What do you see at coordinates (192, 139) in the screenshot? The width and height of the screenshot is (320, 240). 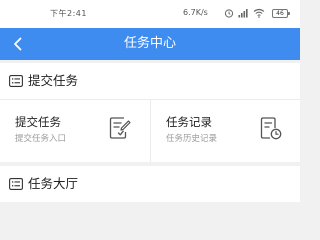 I see `cell-subtitle: 任务历史记录` at bounding box center [192, 139].